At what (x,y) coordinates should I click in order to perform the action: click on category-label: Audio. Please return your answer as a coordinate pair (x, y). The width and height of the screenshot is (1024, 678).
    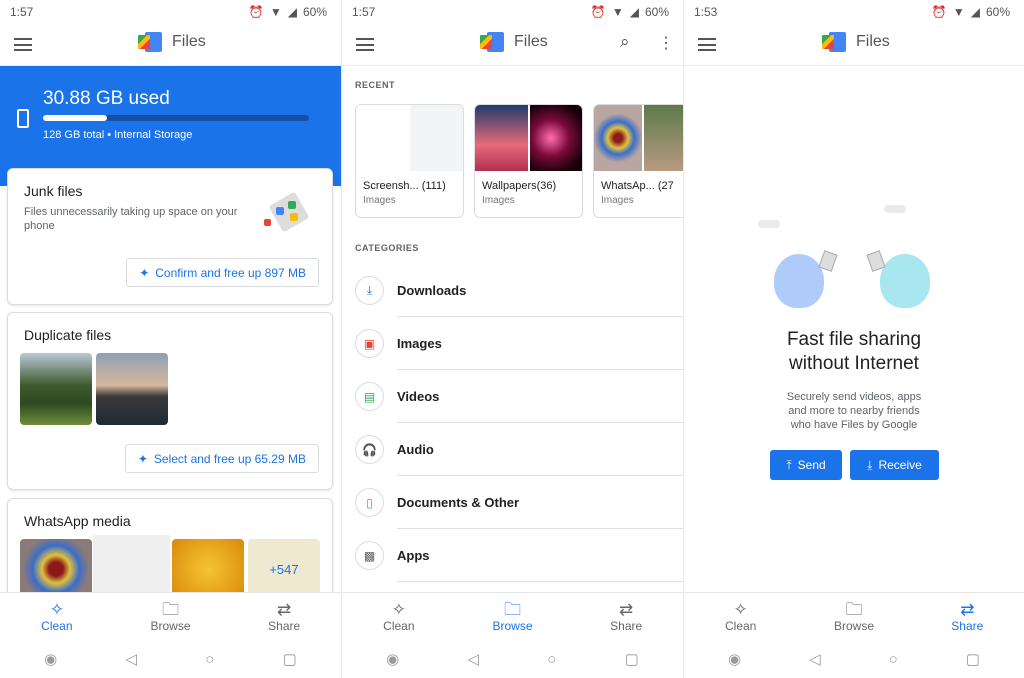
    Looking at the image, I should click on (415, 449).